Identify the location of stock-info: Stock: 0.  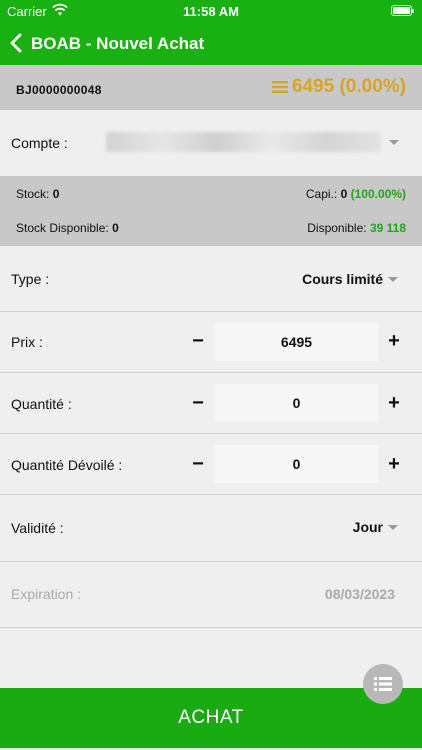
(37, 194).